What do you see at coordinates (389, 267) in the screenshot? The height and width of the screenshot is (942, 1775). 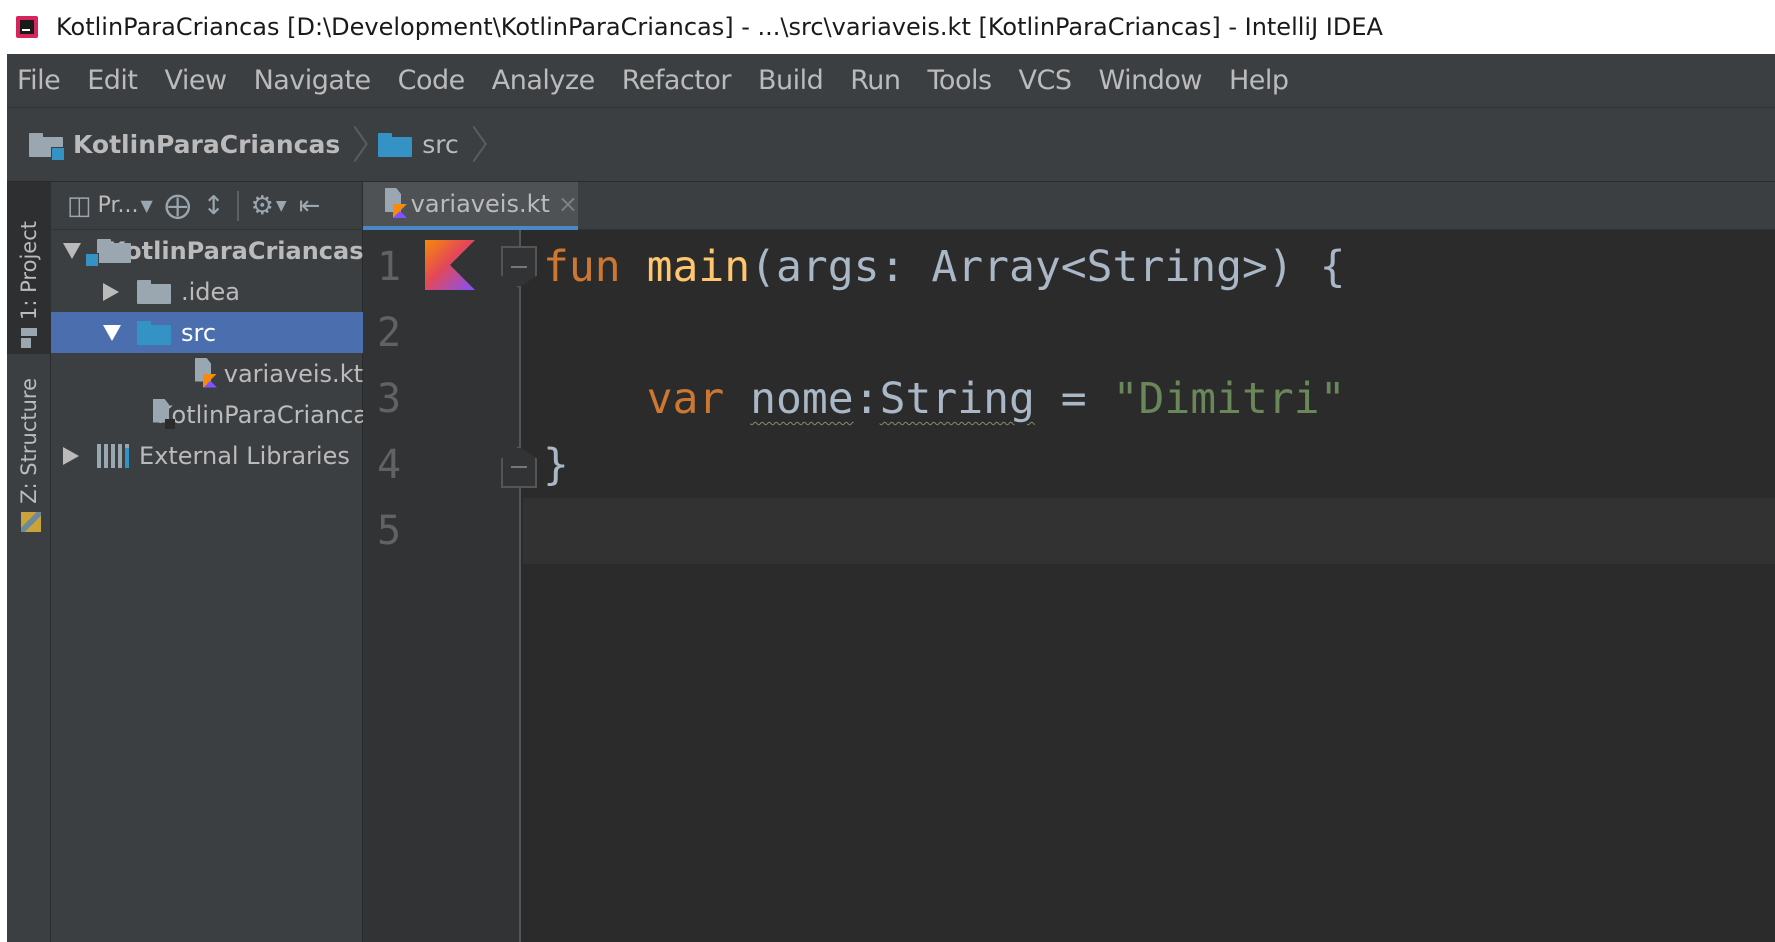 I see `line-number: 1` at bounding box center [389, 267].